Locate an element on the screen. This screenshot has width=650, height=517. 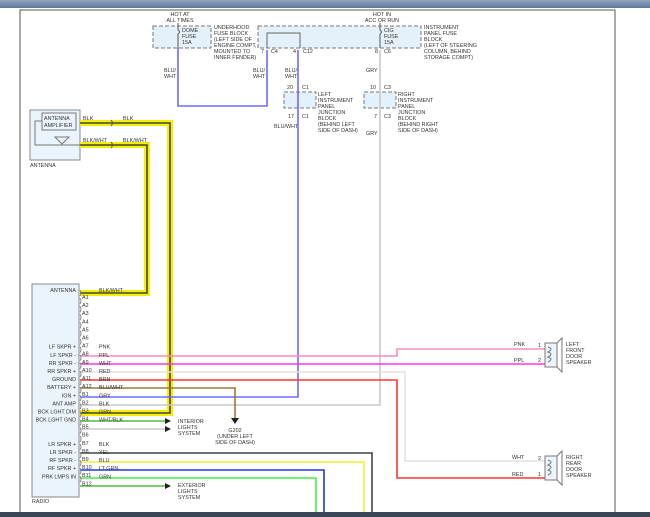
radio-pin-function: PRK LMPS IN is located at coordinates (59, 477).